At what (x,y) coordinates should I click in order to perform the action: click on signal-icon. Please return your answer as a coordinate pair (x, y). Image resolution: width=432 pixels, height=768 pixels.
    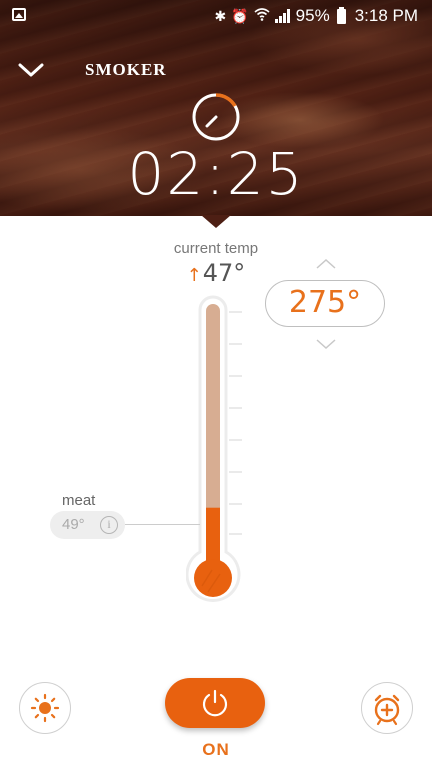
    Looking at the image, I should click on (282, 16).